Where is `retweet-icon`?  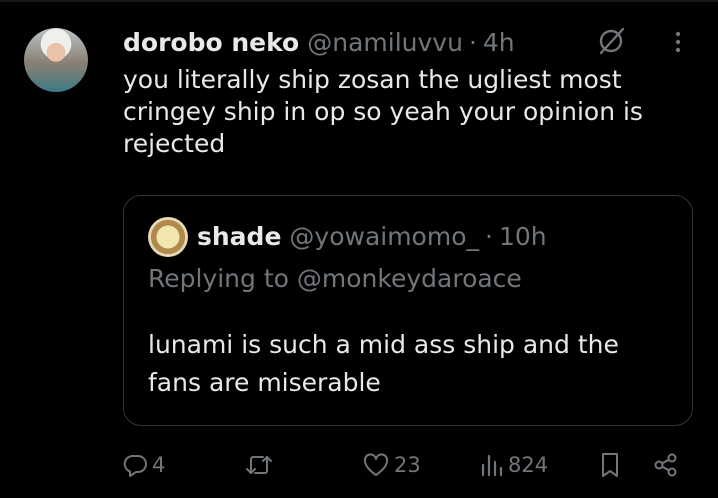
retweet-icon is located at coordinates (259, 465).